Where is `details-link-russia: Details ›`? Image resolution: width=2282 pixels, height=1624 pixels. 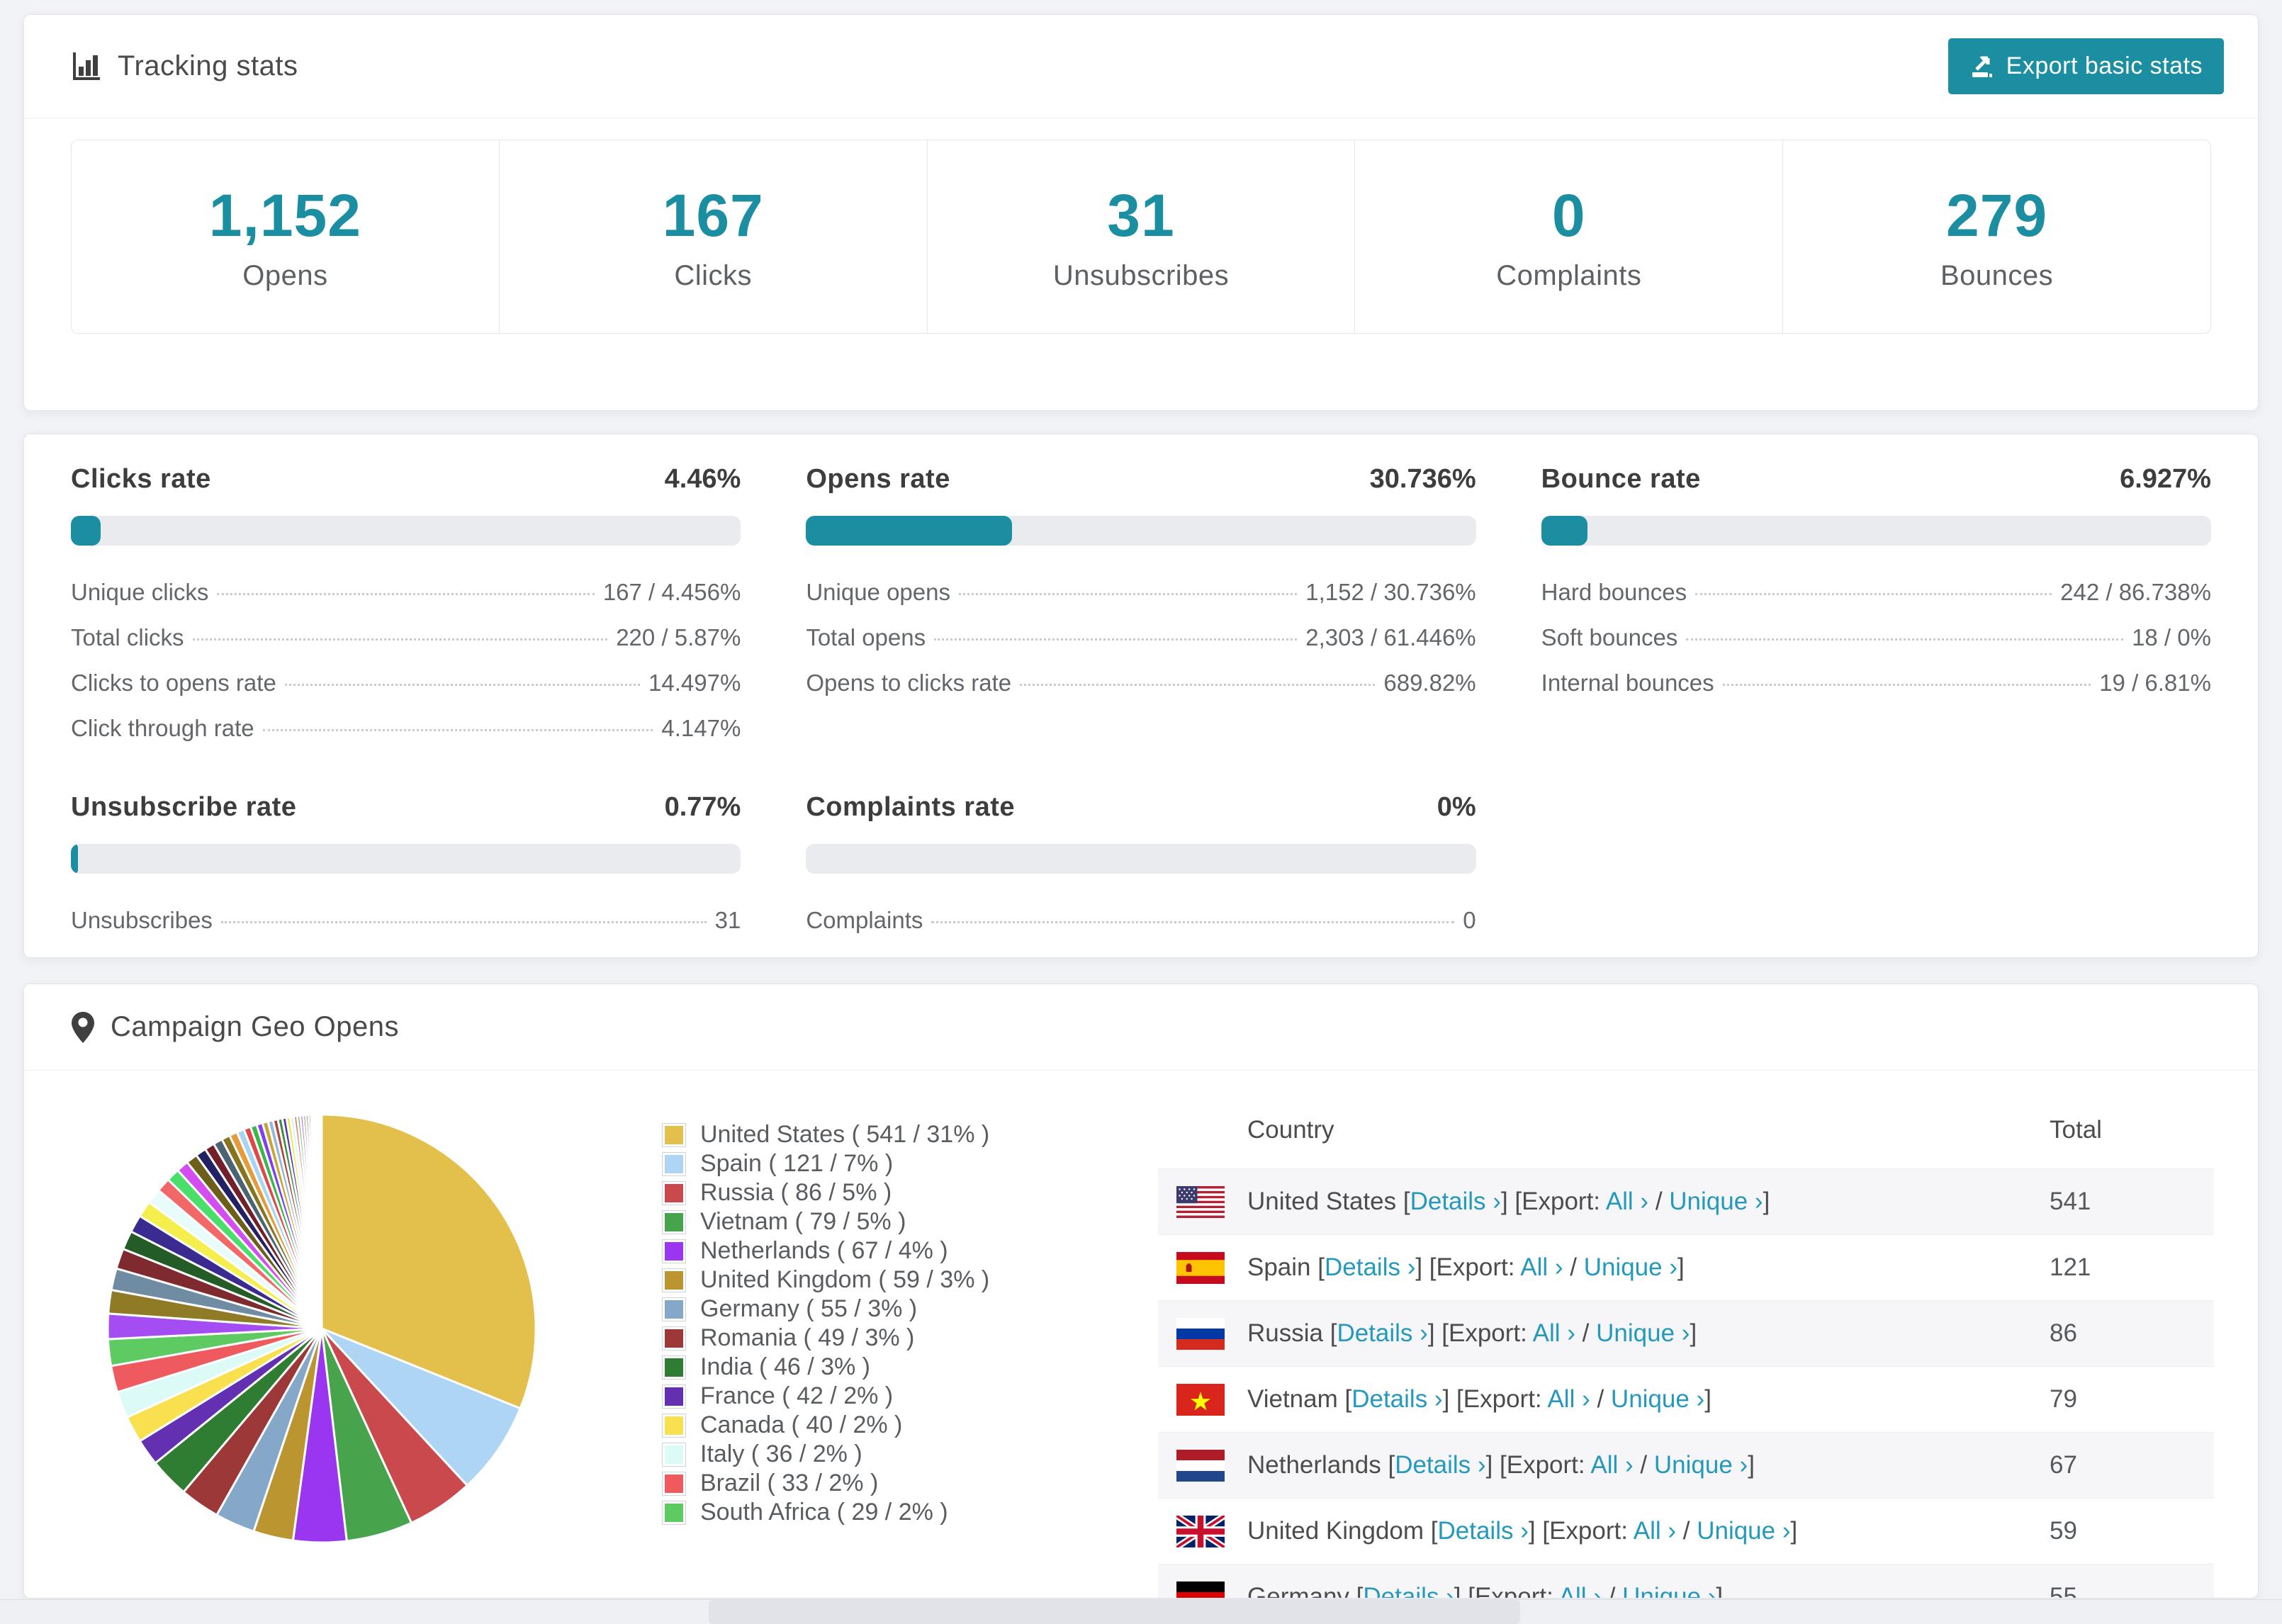 details-link-russia: Details › is located at coordinates (1382, 1333).